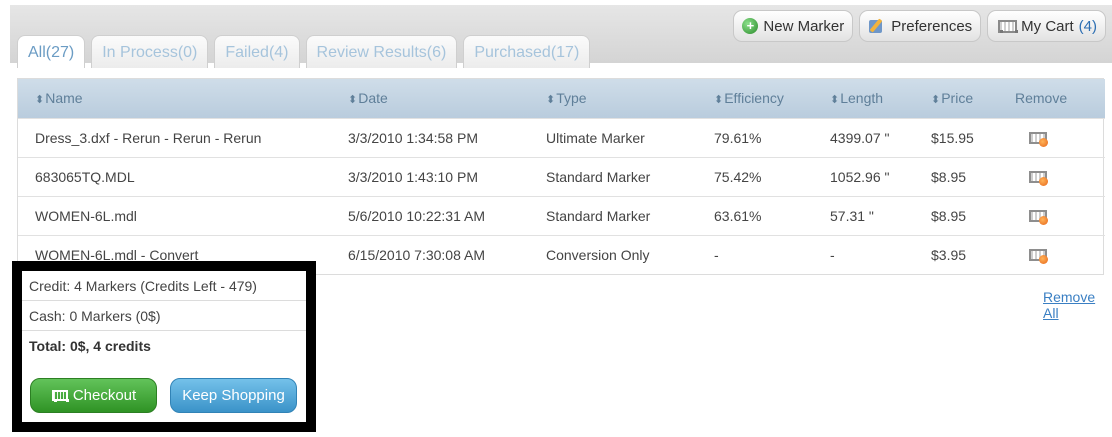 The width and height of the screenshot is (1112, 437). Describe the element at coordinates (880, 215) in the screenshot. I see `cell-length: 57.31 "` at that location.